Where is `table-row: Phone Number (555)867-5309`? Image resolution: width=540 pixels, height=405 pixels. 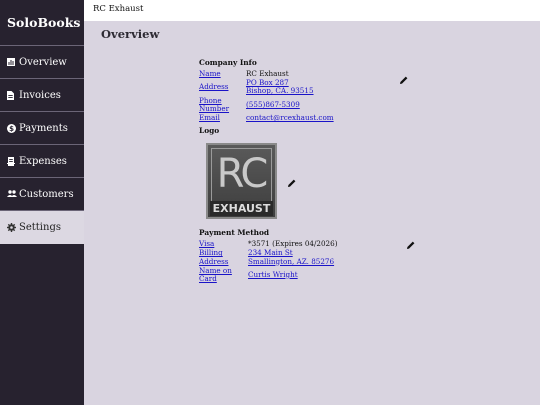
table-row: Phone Number (555)867-5309 is located at coordinates (268, 105).